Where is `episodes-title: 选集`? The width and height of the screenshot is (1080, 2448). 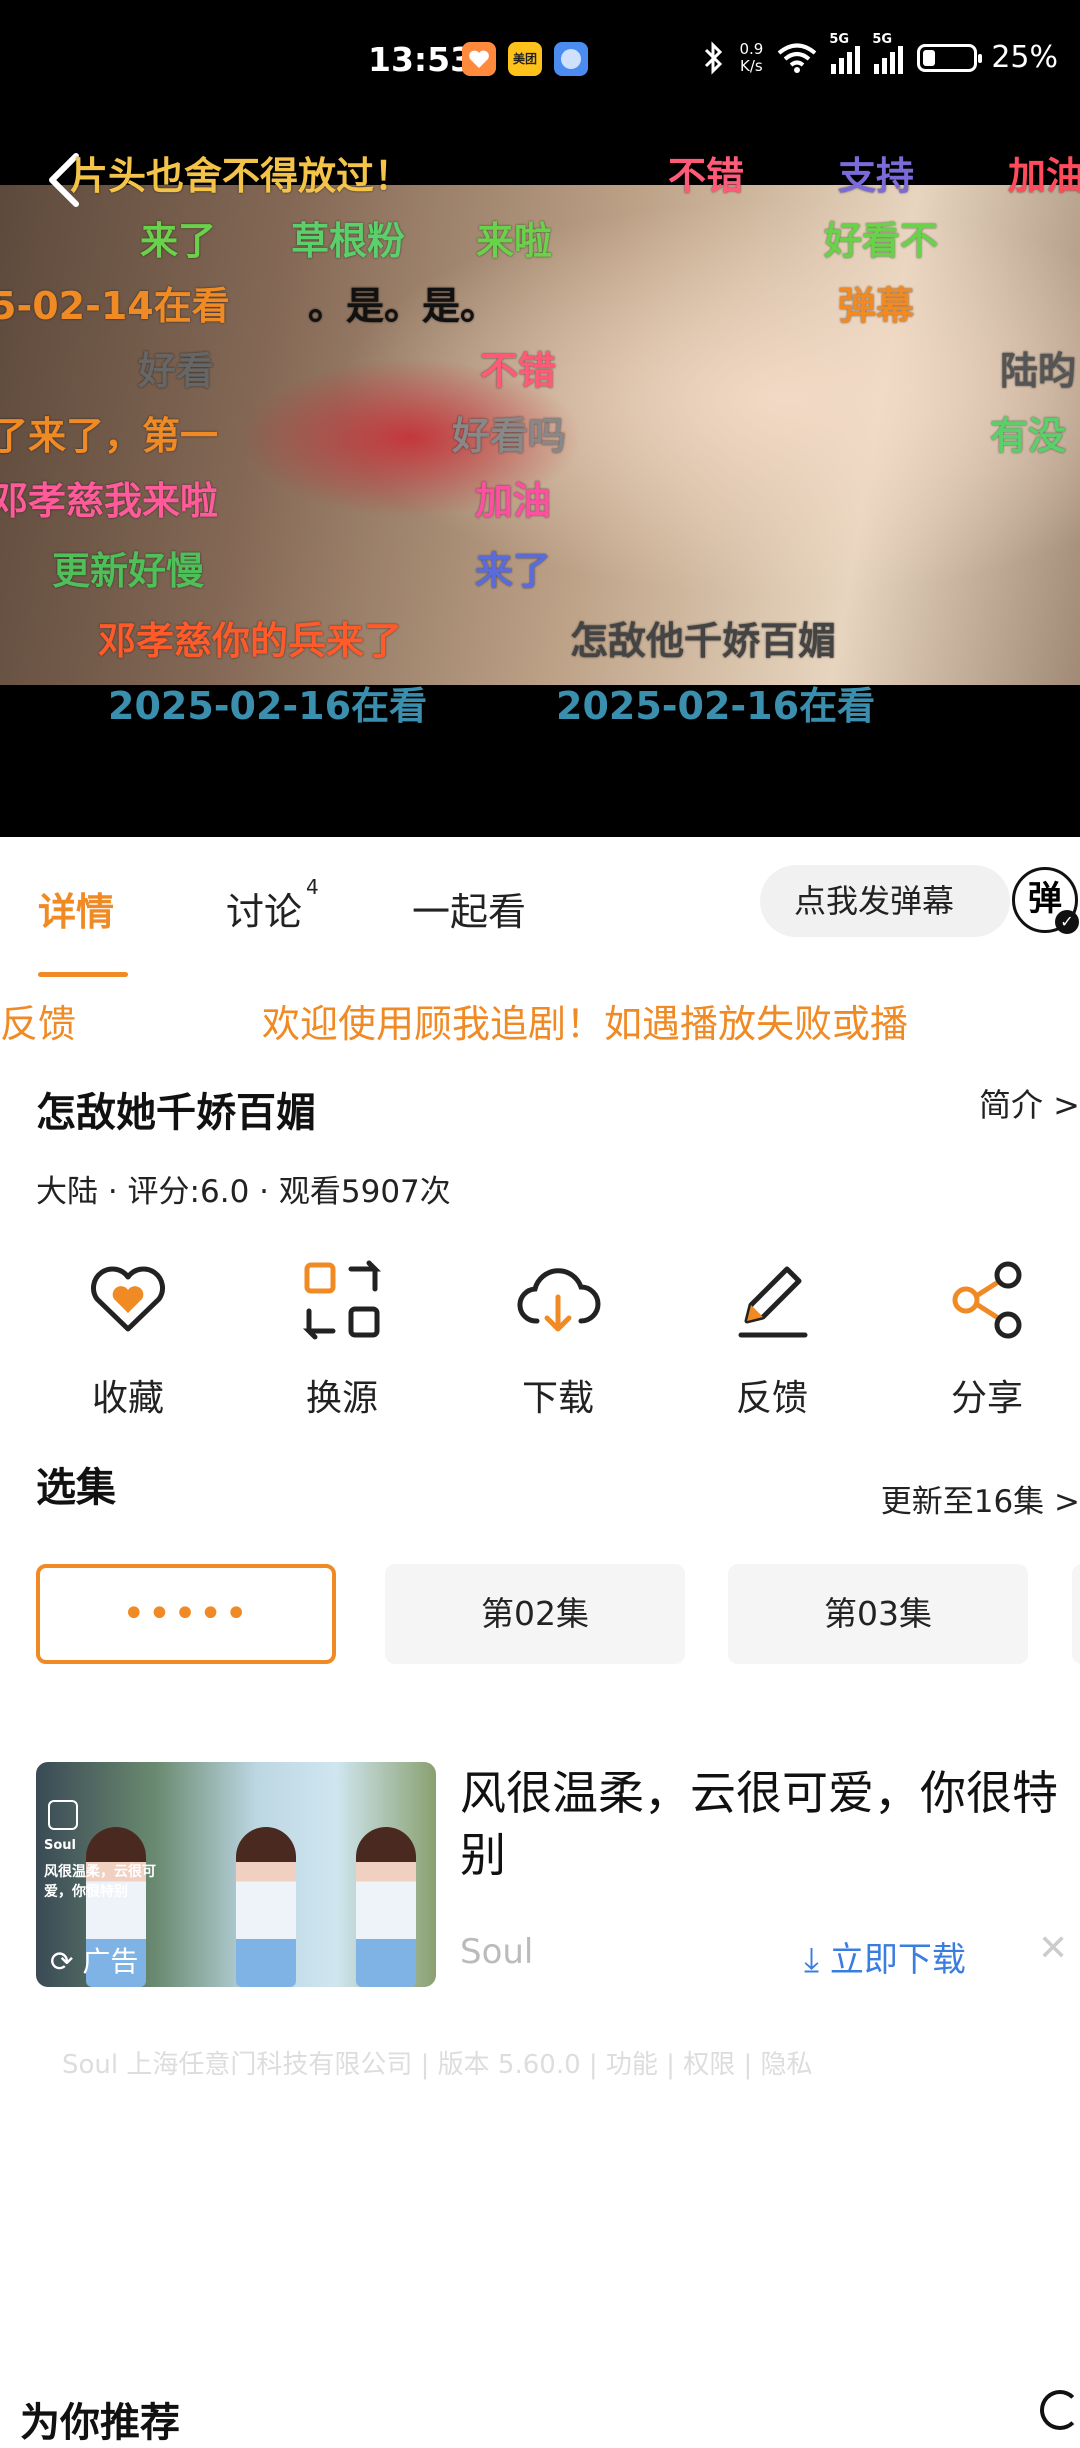
episodes-title: 选集 is located at coordinates (76, 1488).